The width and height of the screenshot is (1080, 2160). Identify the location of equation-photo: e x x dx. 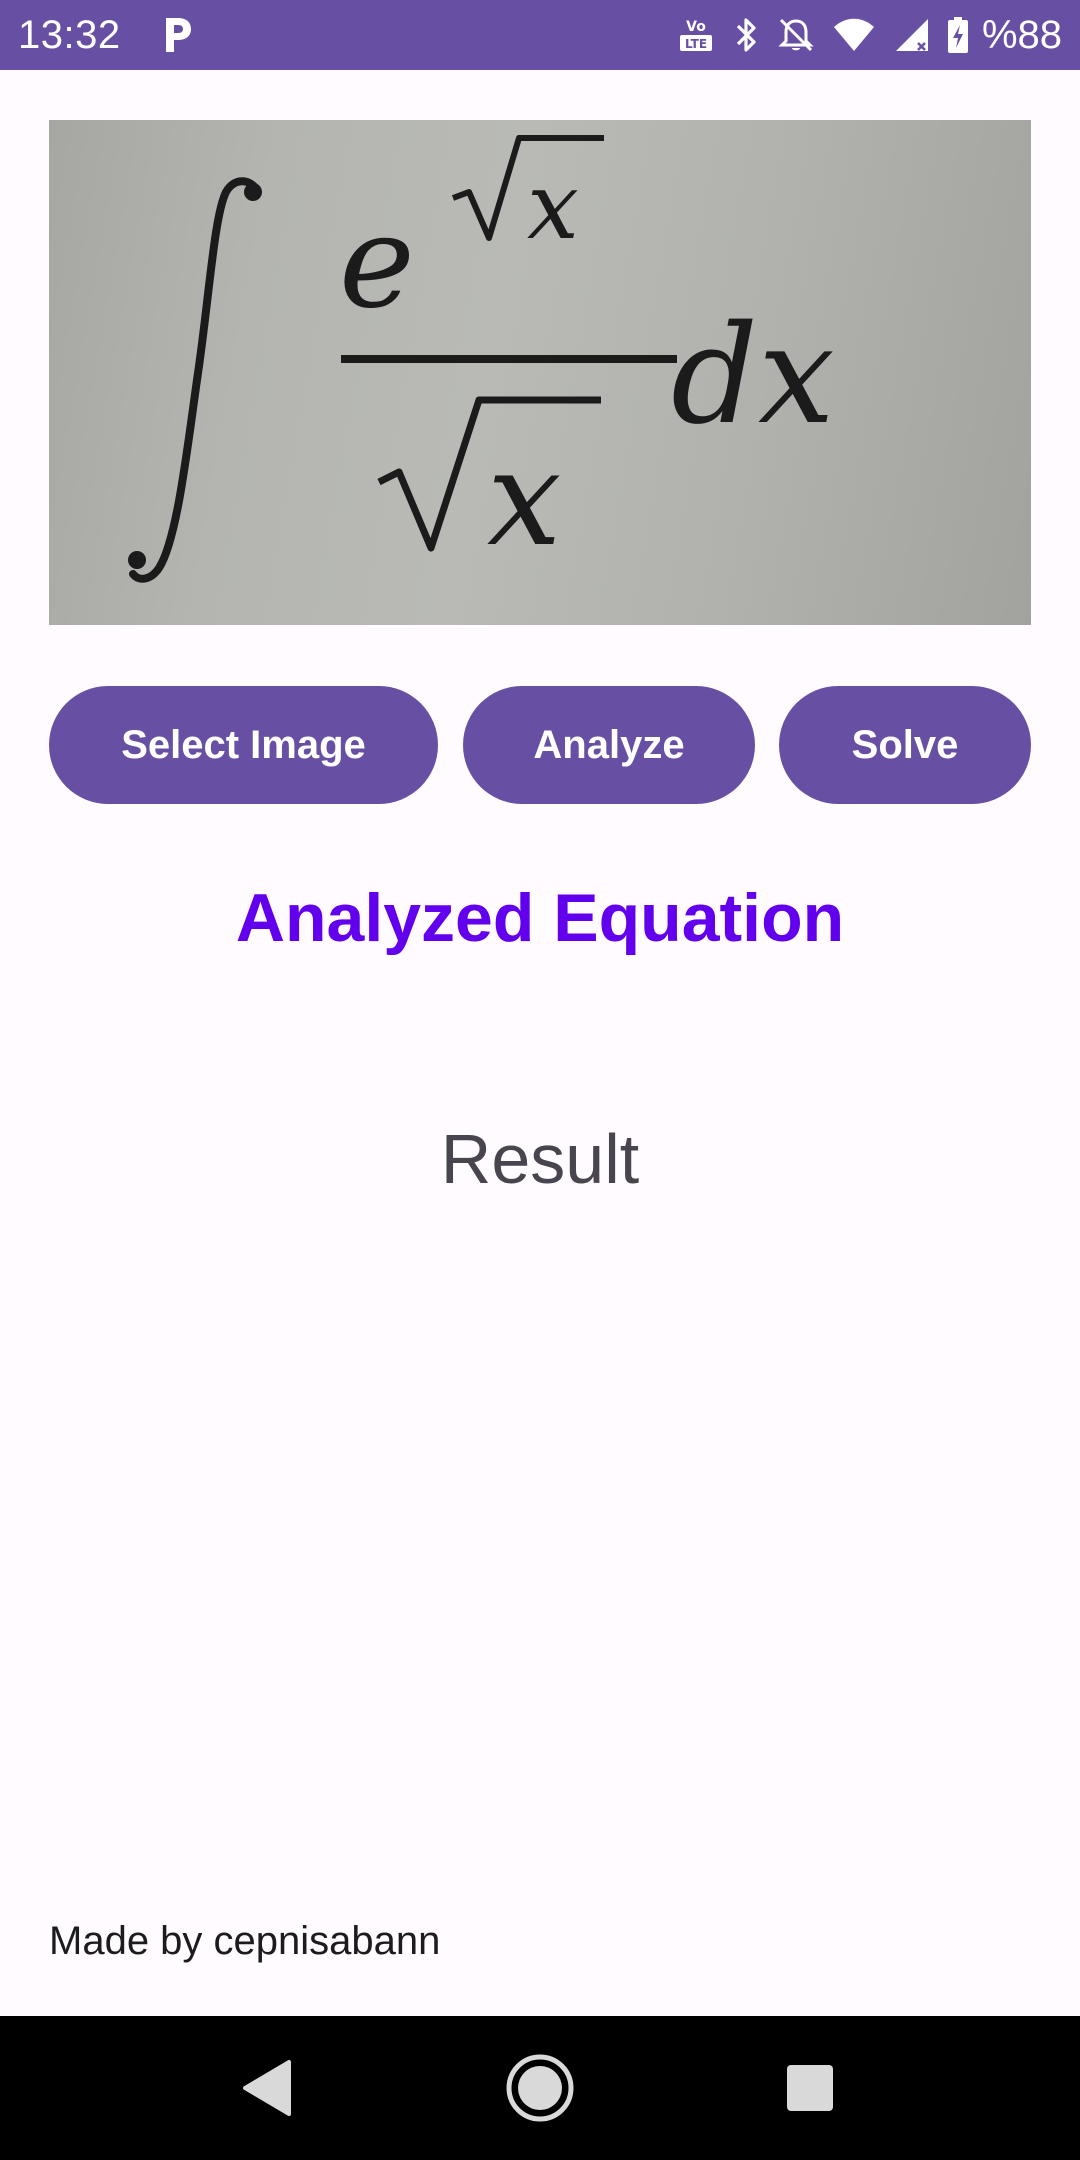
(481, 359).